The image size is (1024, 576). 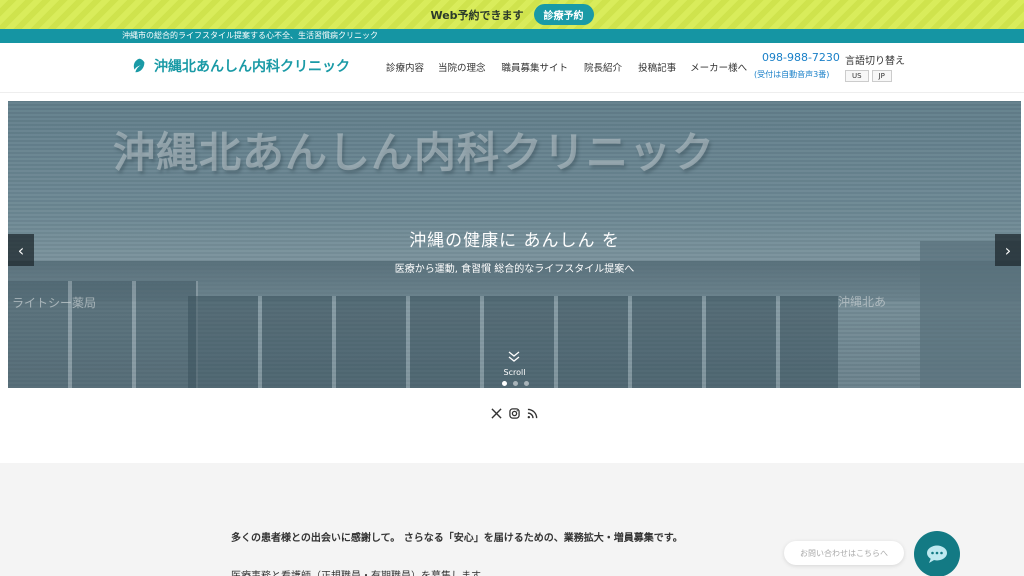 What do you see at coordinates (857, 76) in the screenshot?
I see `lang-us-button: US` at bounding box center [857, 76].